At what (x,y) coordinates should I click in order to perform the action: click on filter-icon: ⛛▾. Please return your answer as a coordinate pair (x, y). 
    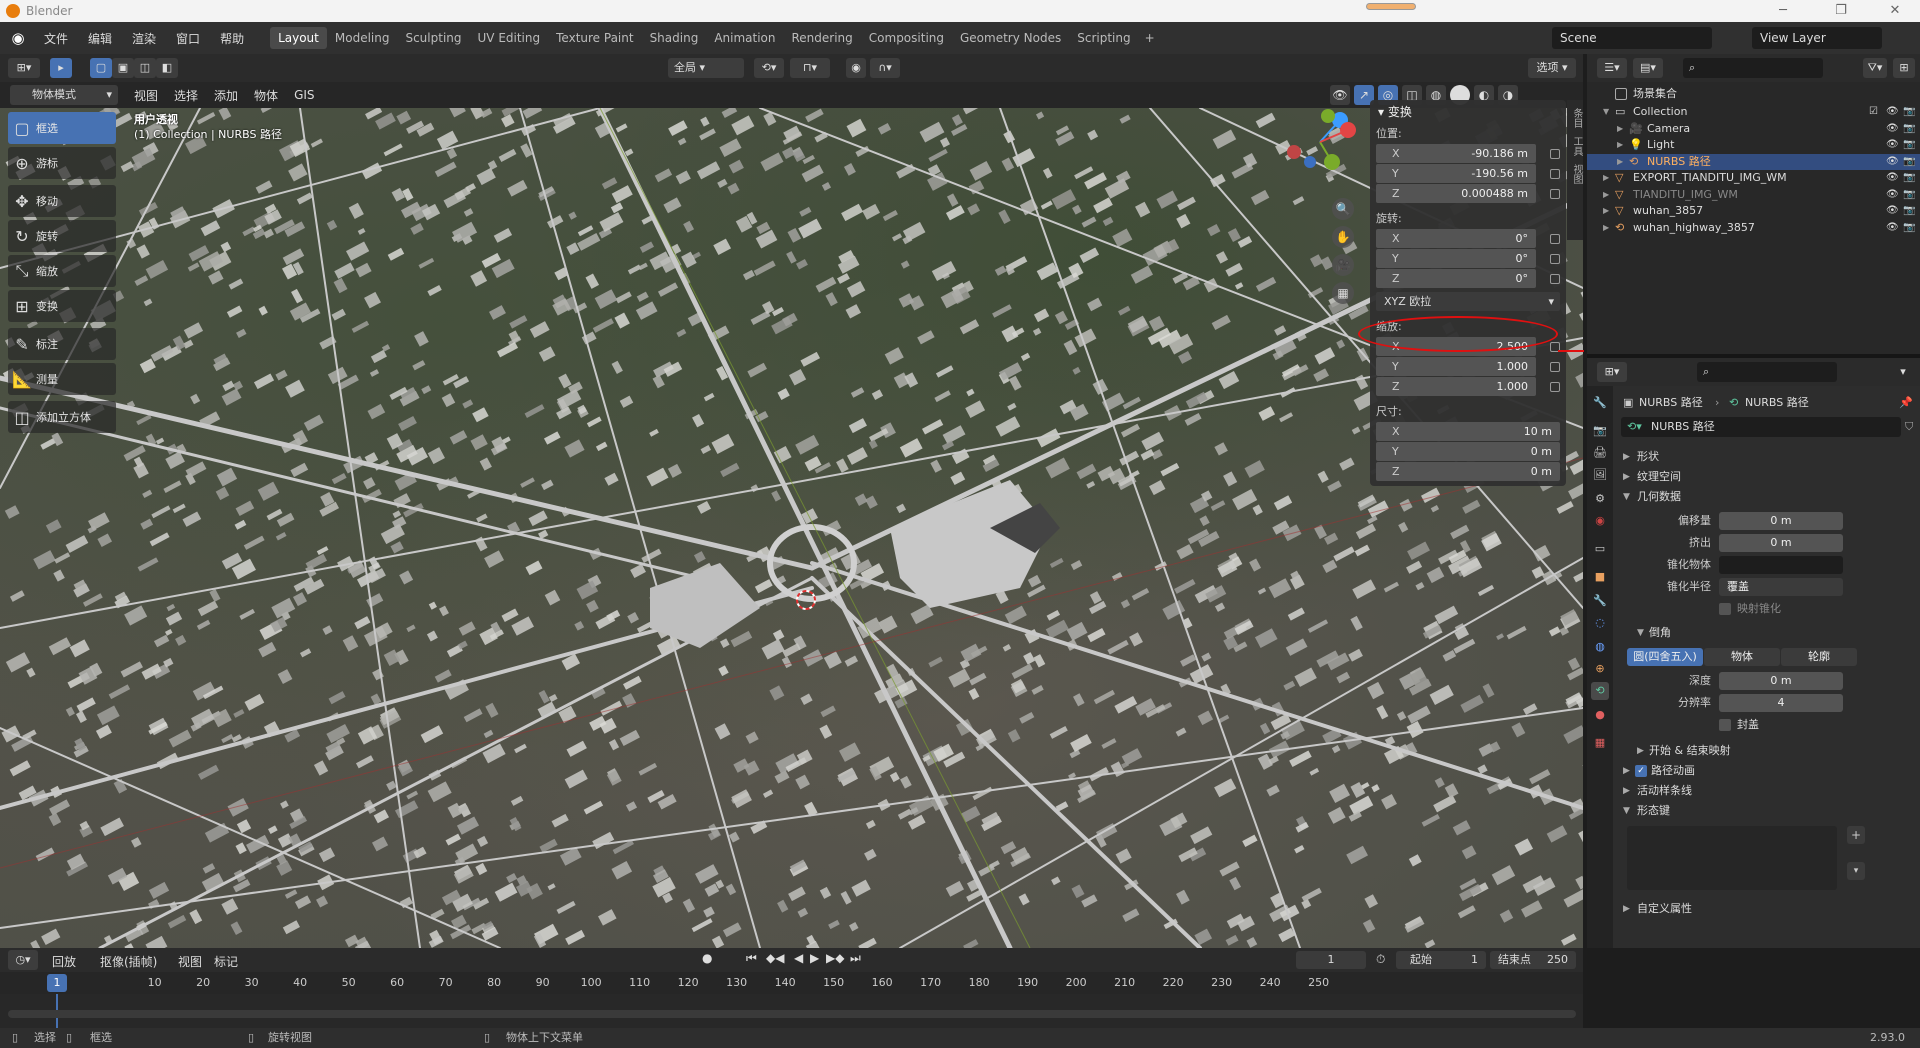
    Looking at the image, I should click on (1875, 68).